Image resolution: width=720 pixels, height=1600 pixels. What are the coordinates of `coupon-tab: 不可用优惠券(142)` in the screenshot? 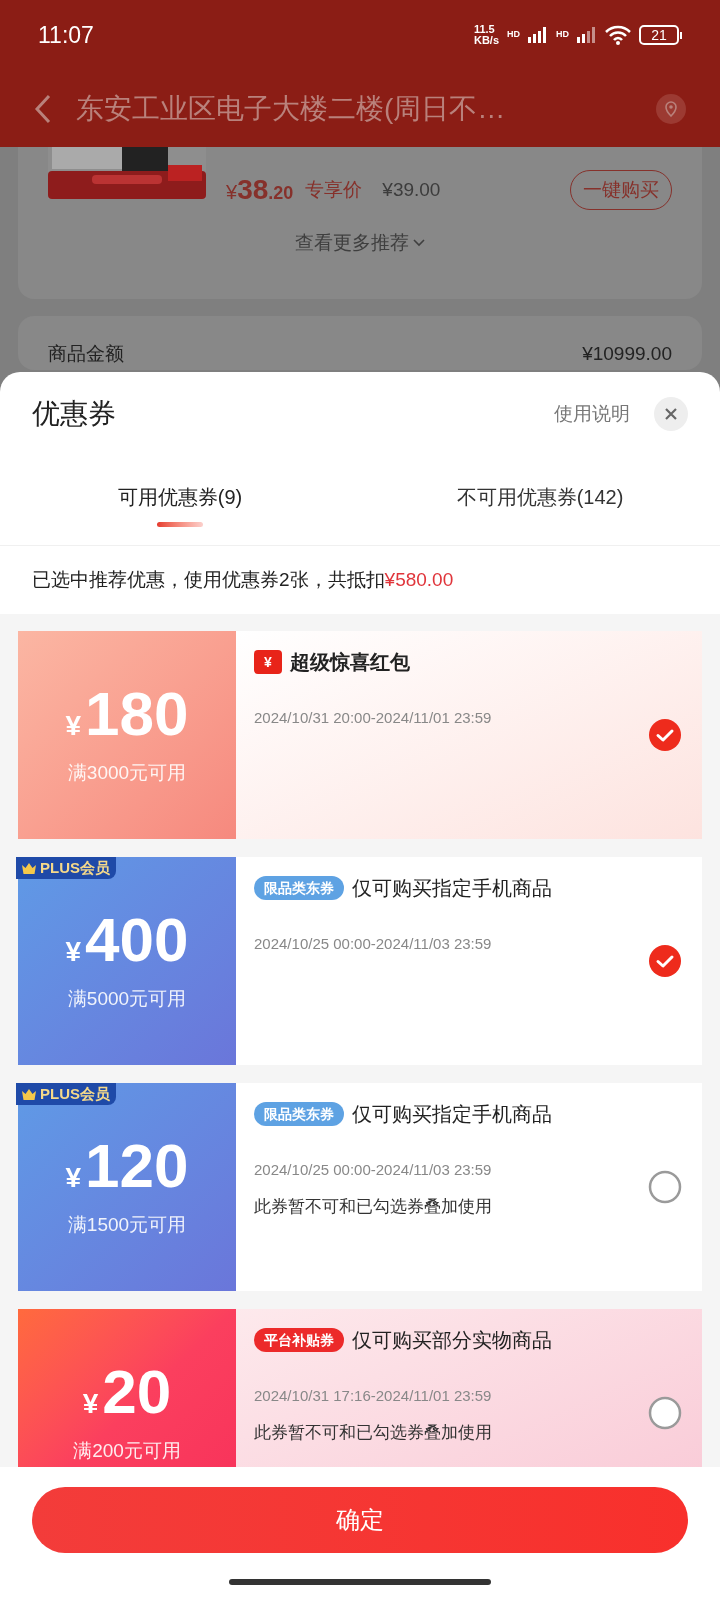 It's located at (540, 500).